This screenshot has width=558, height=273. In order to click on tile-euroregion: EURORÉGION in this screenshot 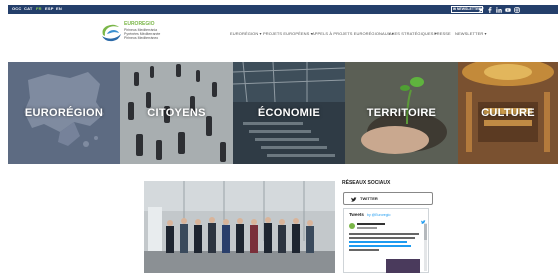, I will do `click(64, 113)`.